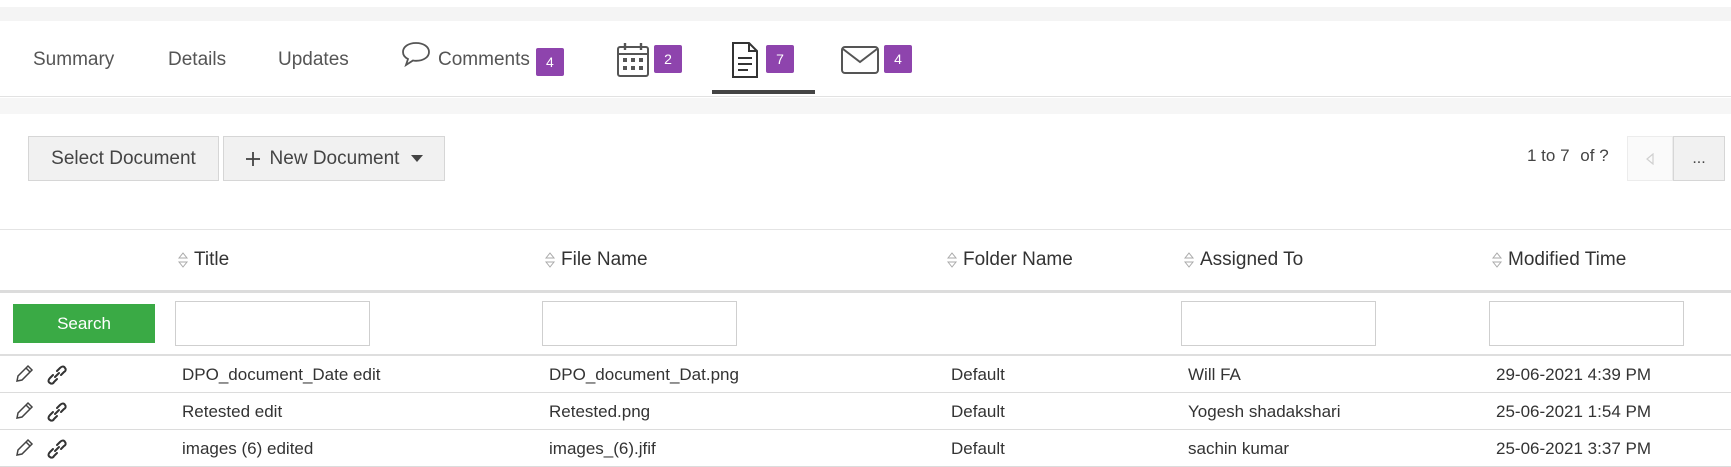  I want to click on select-document-button: Select Document, so click(123, 158).